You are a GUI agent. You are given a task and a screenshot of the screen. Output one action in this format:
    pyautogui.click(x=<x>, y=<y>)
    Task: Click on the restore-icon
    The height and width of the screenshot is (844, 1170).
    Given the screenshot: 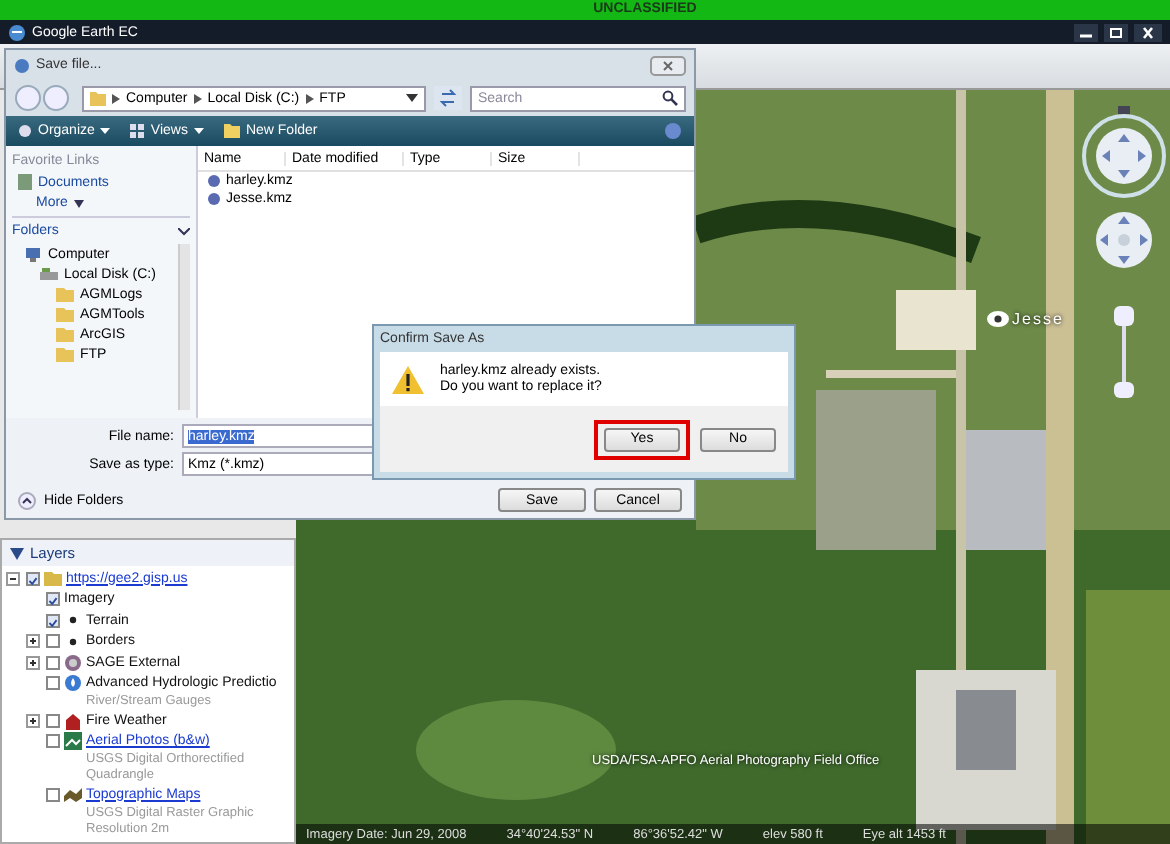 What is the action you would take?
    pyautogui.click(x=1116, y=32)
    